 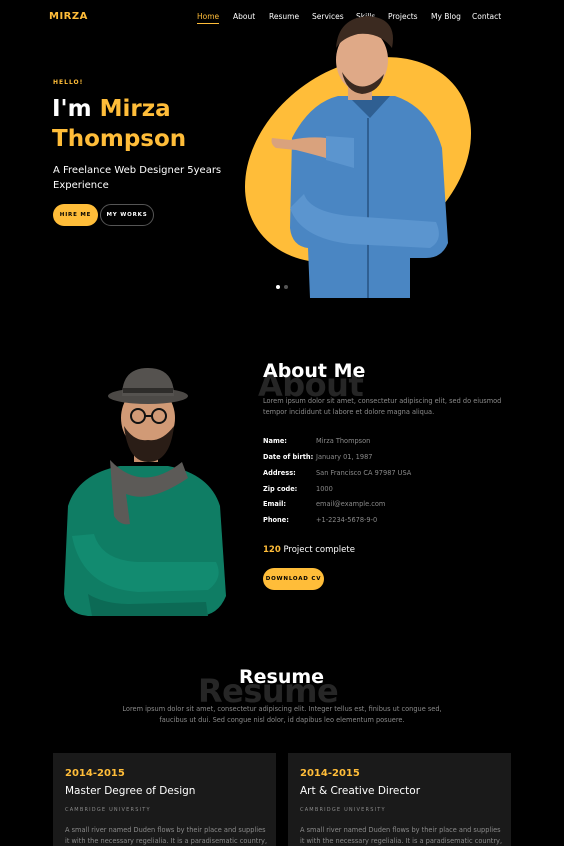 What do you see at coordinates (130, 791) in the screenshot?
I see `resume-card-title: Master Degree of Design` at bounding box center [130, 791].